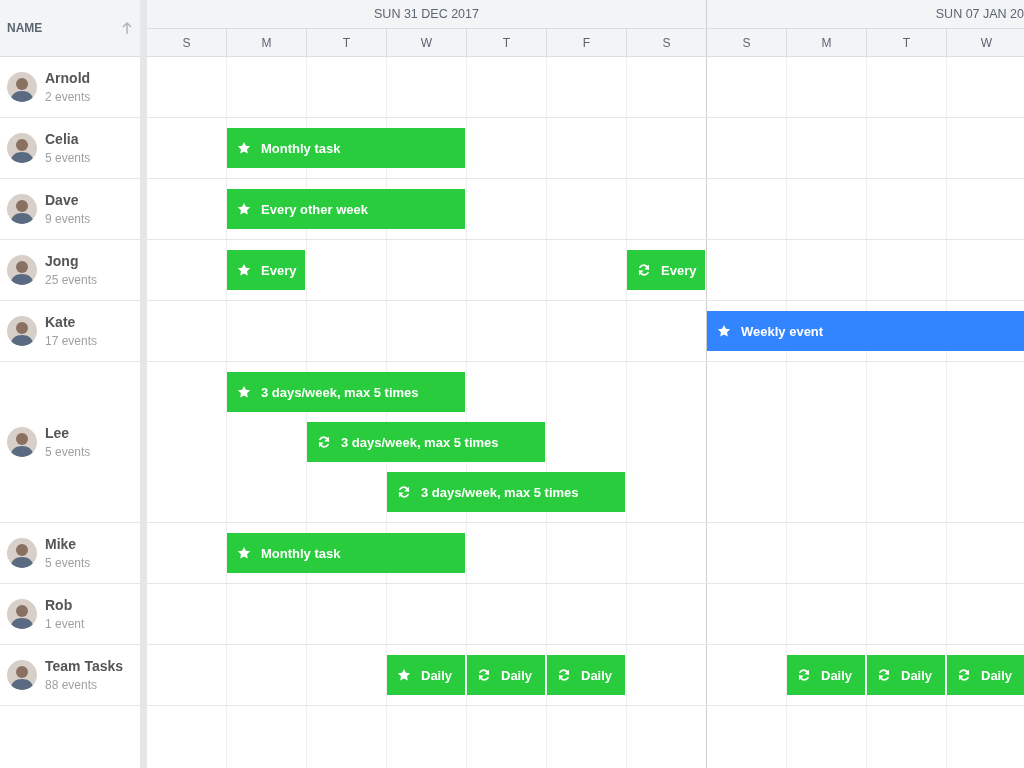  Describe the element at coordinates (266, 270) in the screenshot. I see `event-bar: Every` at that location.